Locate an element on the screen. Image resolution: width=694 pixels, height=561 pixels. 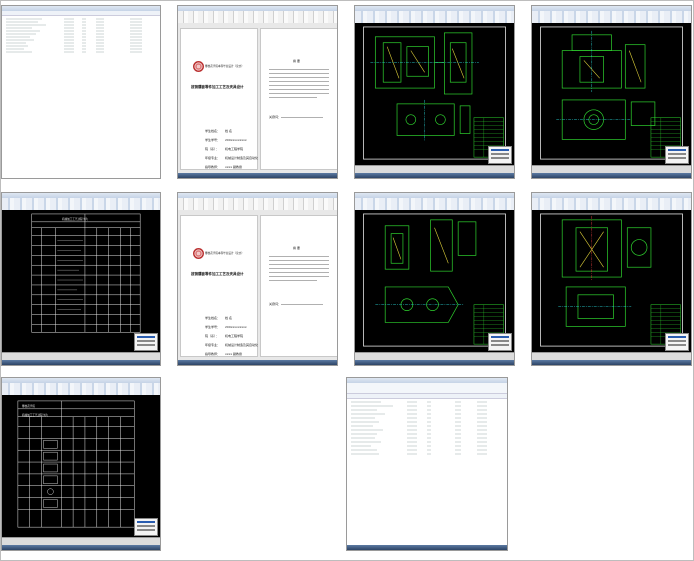
process-card-drawing is located at coordinates (86, 273).